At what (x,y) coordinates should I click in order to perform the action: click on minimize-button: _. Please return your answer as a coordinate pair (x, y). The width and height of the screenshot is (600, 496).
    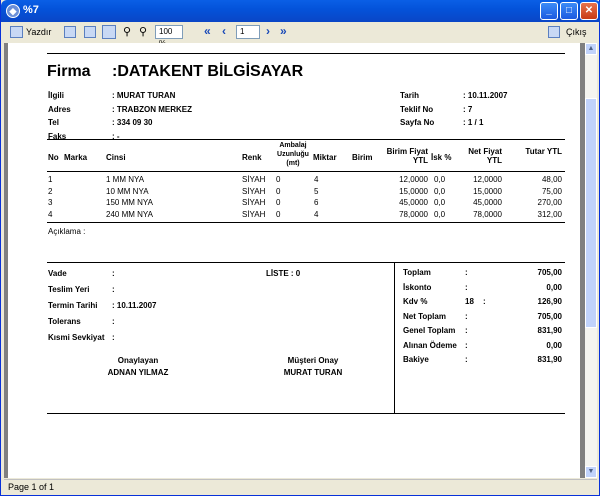
    Looking at the image, I should click on (549, 11).